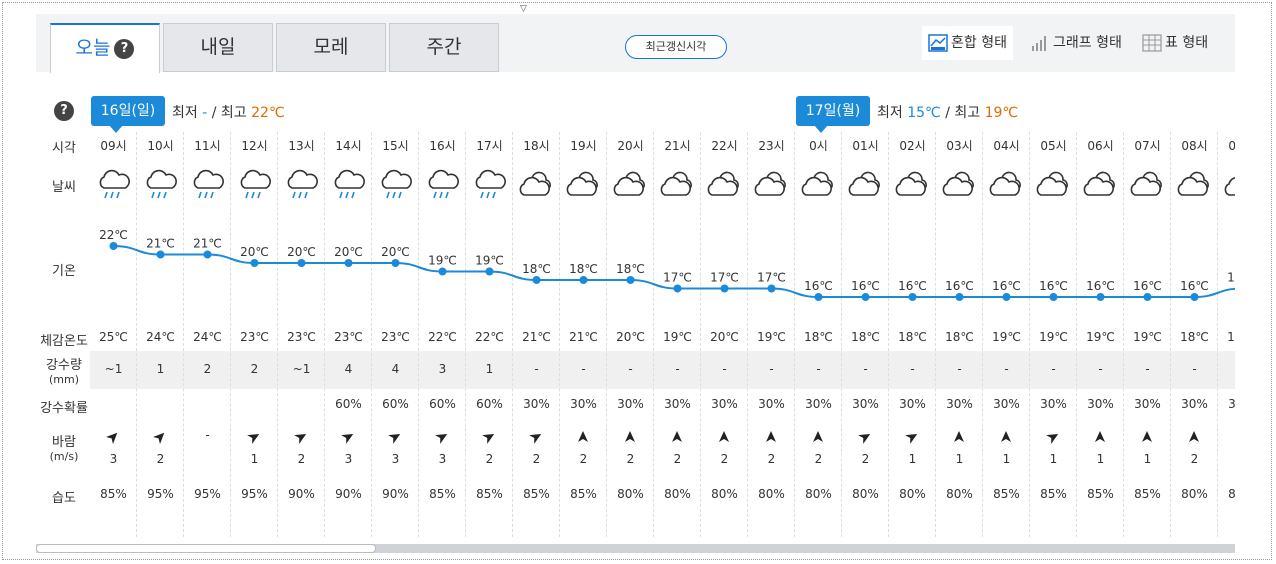 The image size is (1276, 564). What do you see at coordinates (64, 408) in the screenshot?
I see `row-label-prob: 강수확률` at bounding box center [64, 408].